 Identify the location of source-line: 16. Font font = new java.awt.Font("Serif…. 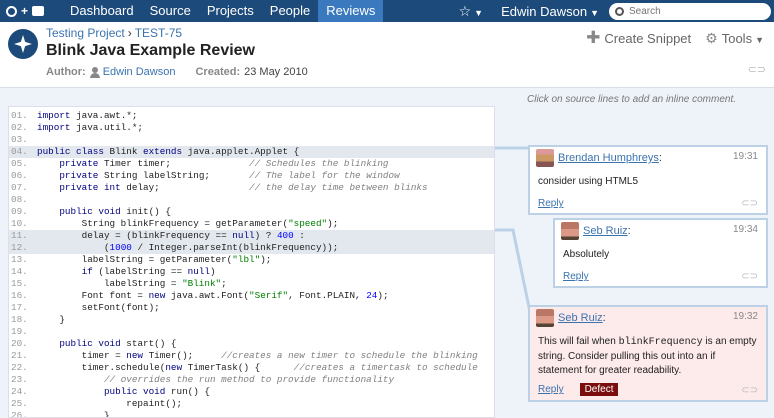
(251, 296).